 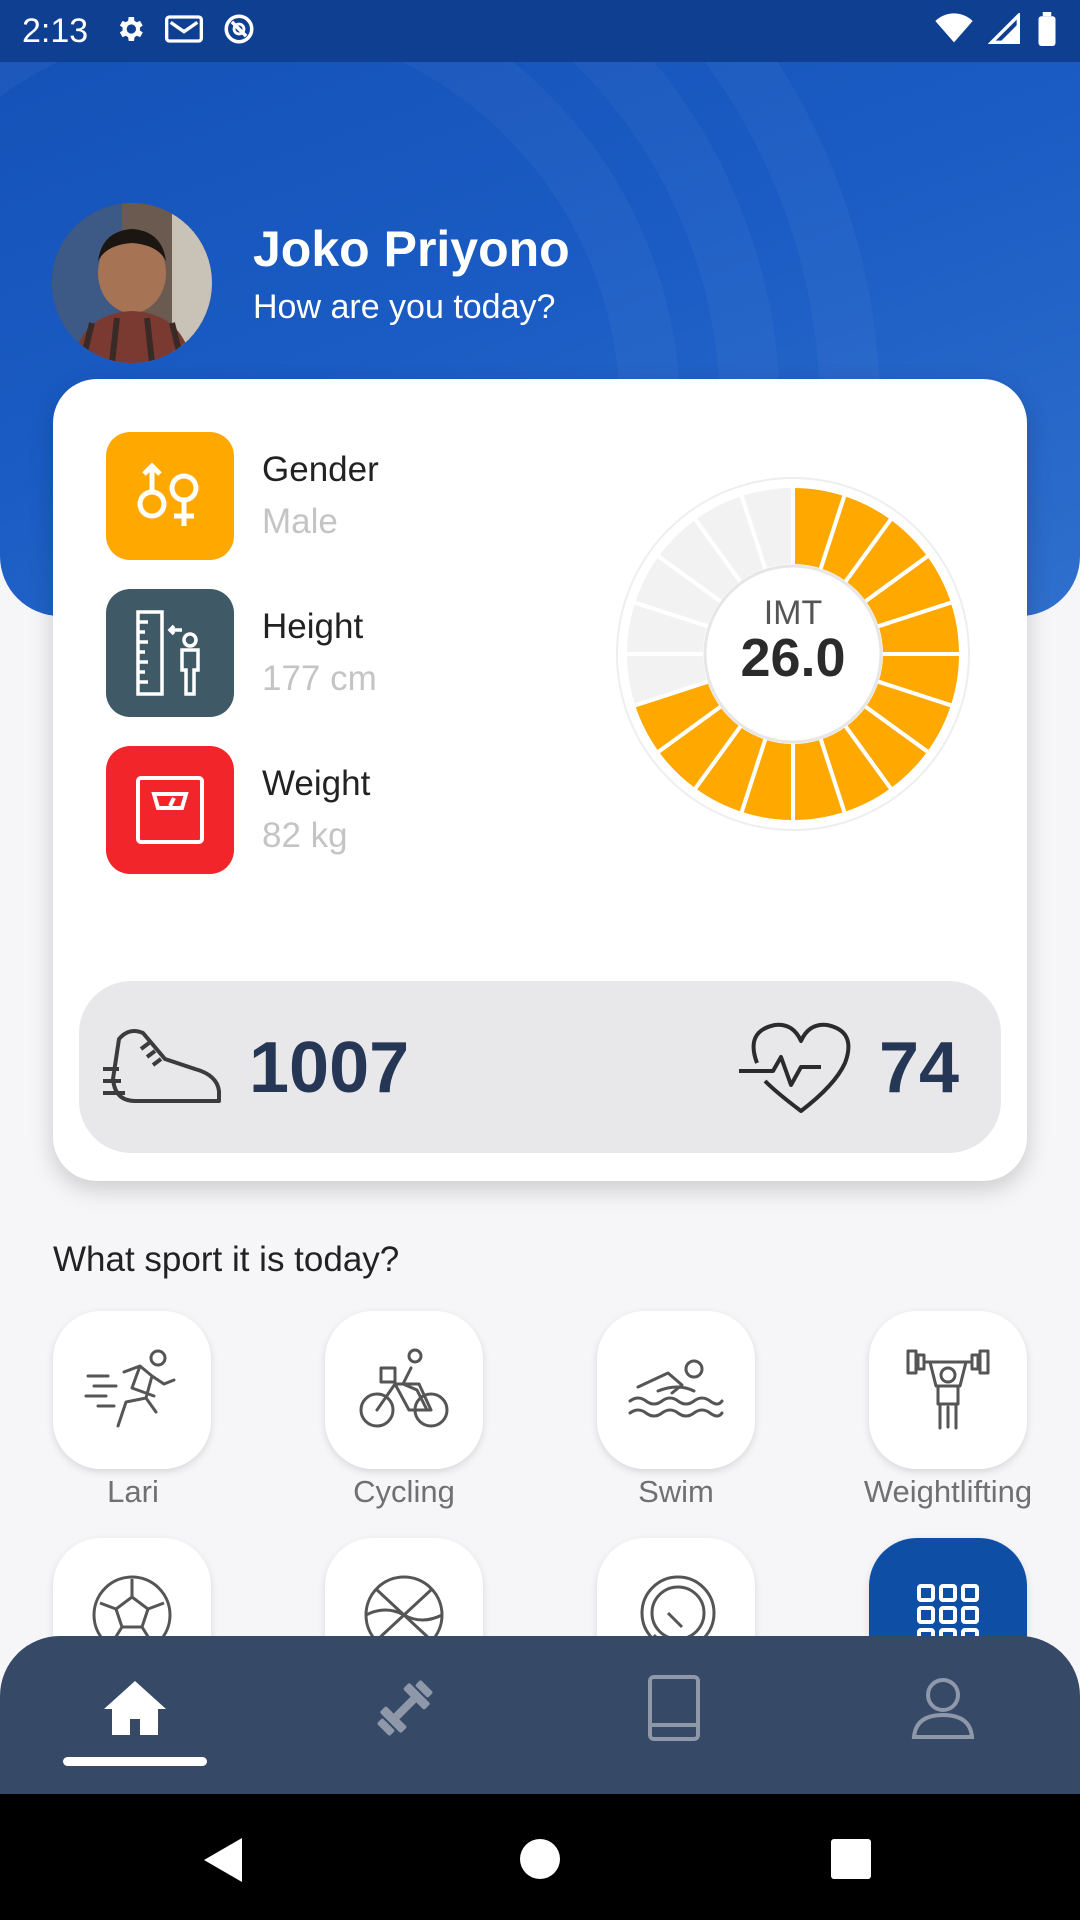 What do you see at coordinates (133, 1491) in the screenshot?
I see `sport-running-label: Lari` at bounding box center [133, 1491].